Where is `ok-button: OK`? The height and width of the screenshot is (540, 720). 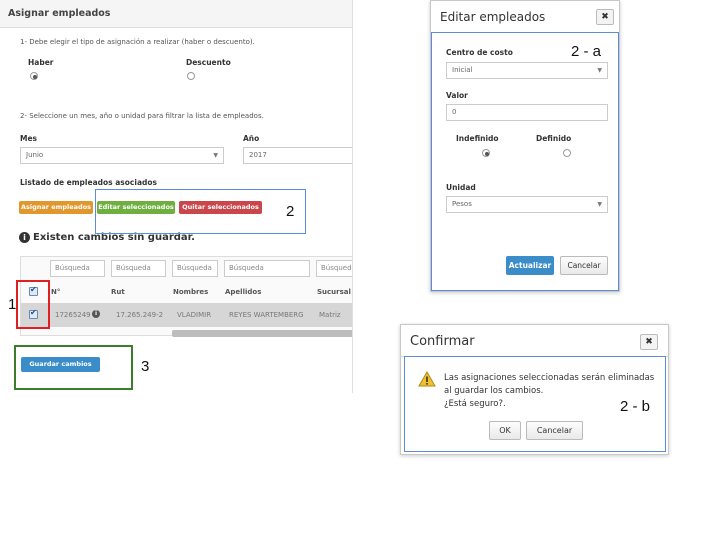 ok-button: OK is located at coordinates (505, 430).